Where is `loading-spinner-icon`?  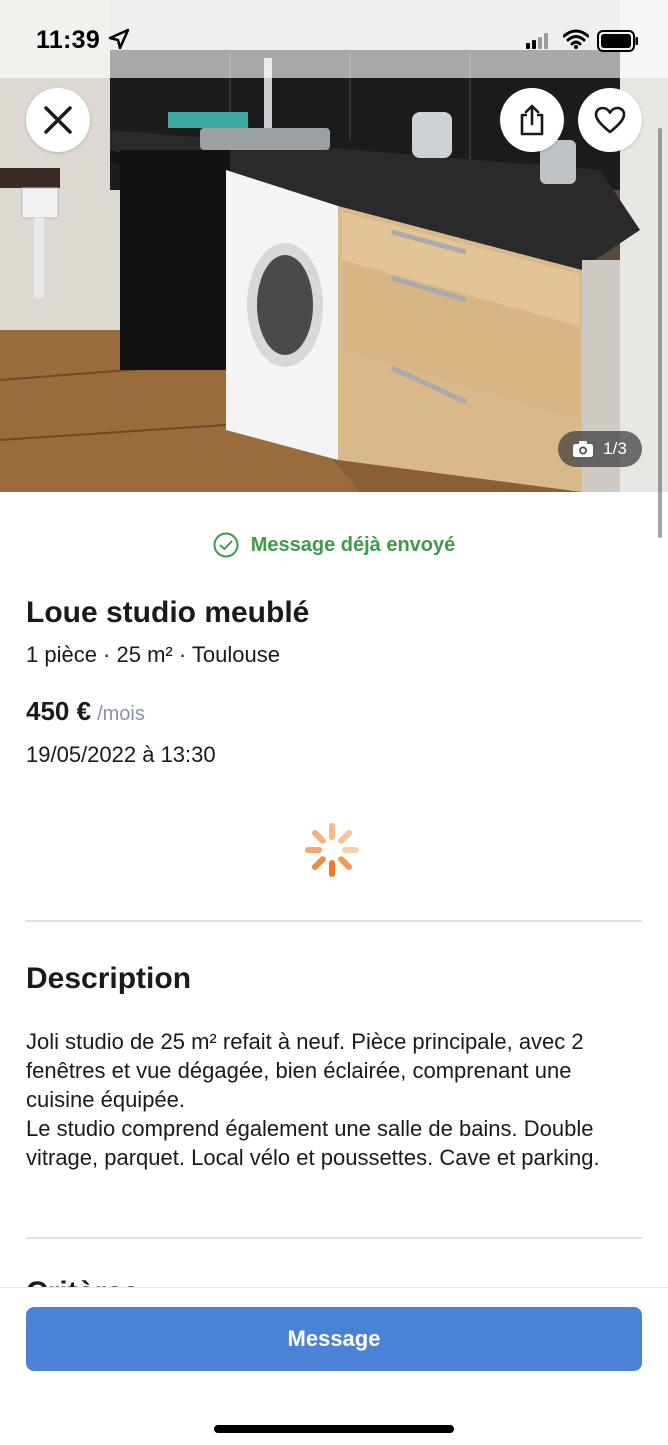 loading-spinner-icon is located at coordinates (332, 850).